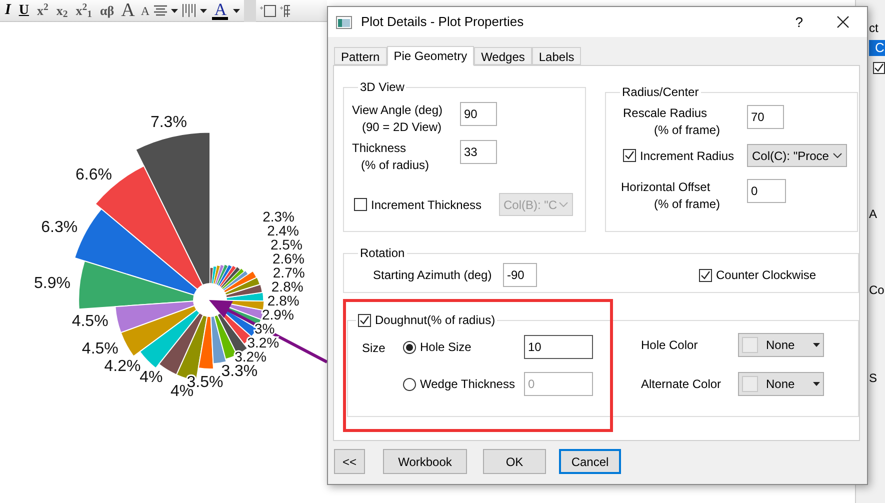 This screenshot has width=885, height=503. What do you see at coordinates (681, 384) in the screenshot?
I see `field-label: Alternate Color` at bounding box center [681, 384].